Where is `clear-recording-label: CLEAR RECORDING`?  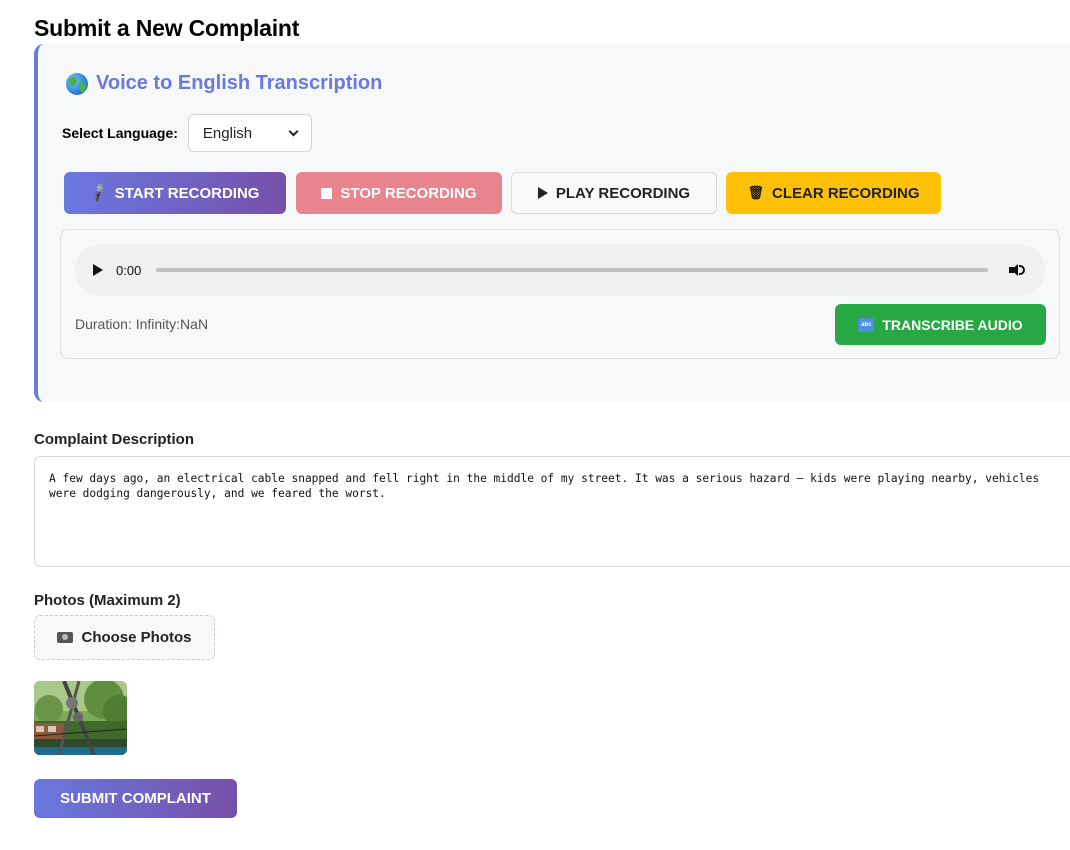
clear-recording-label: CLEAR RECORDING is located at coordinates (846, 193).